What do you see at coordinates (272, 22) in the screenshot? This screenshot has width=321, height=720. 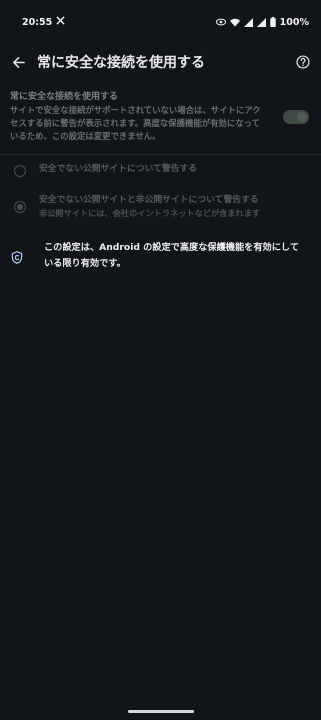 I see `battery-icon` at bounding box center [272, 22].